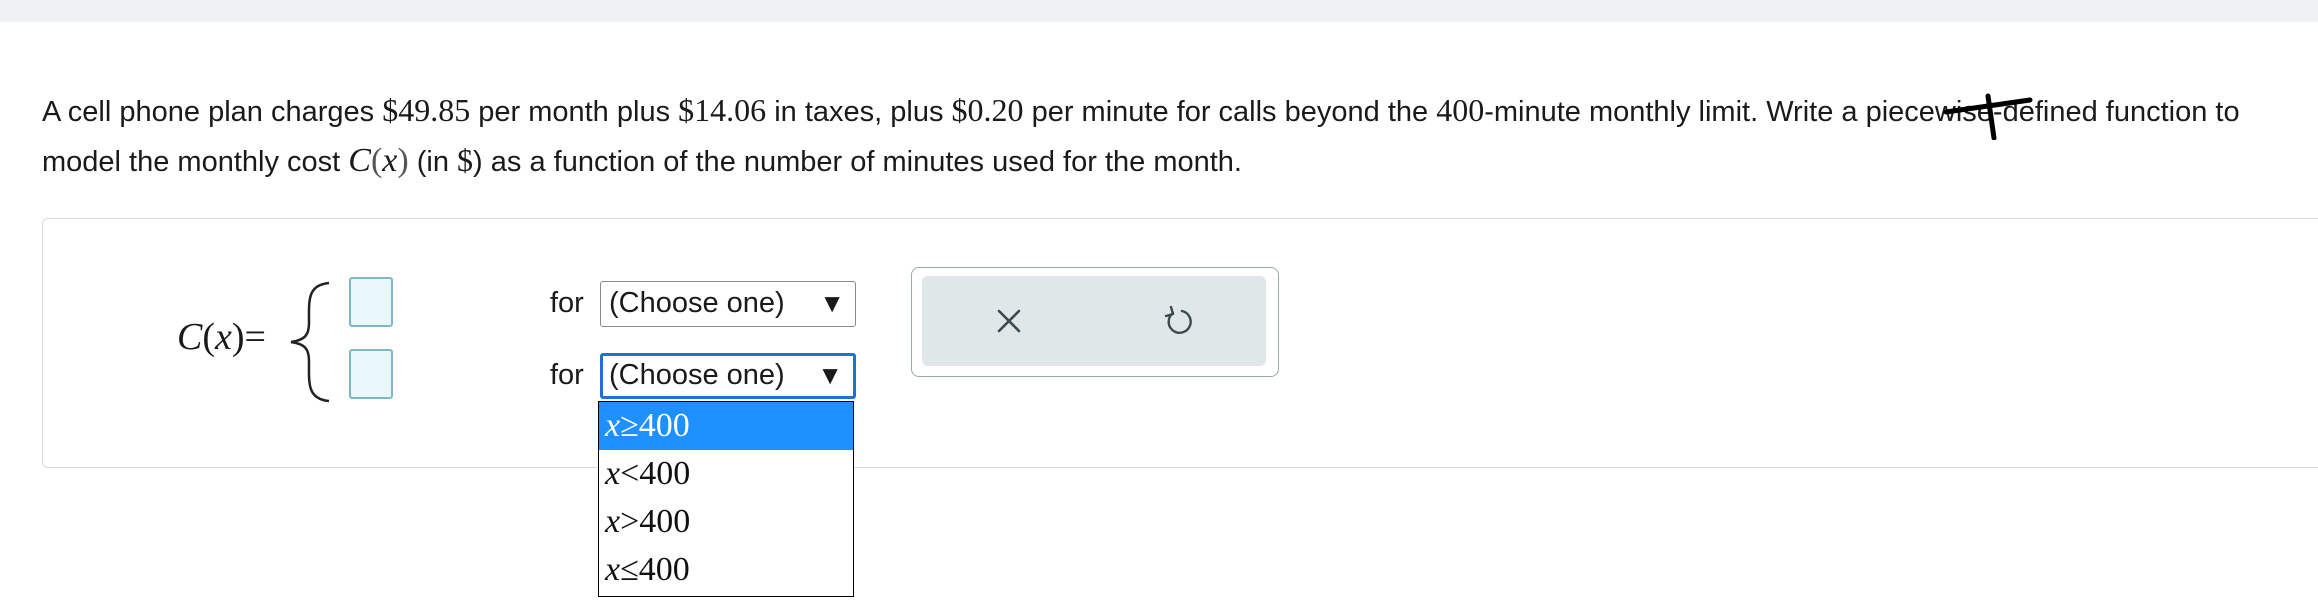 This screenshot has width=2318, height=616. What do you see at coordinates (726, 570) in the screenshot?
I see `dropdown-option-x-leq-400: x≤400` at bounding box center [726, 570].